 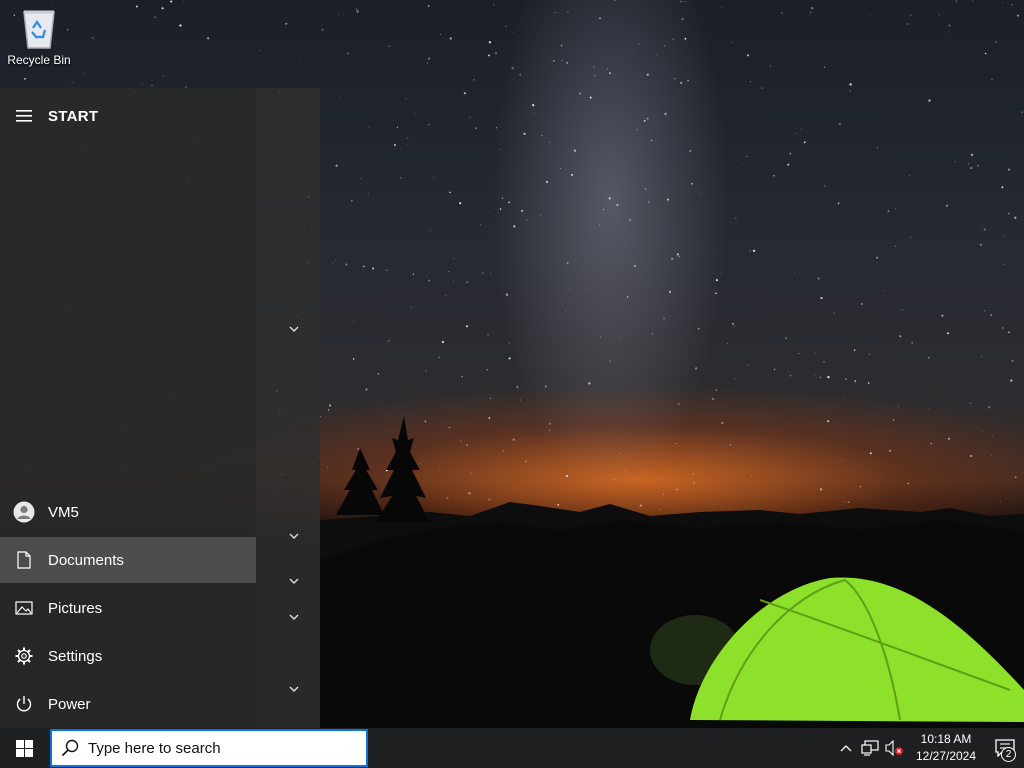 What do you see at coordinates (75, 608) in the screenshot?
I see `start-item-label: Pictures` at bounding box center [75, 608].